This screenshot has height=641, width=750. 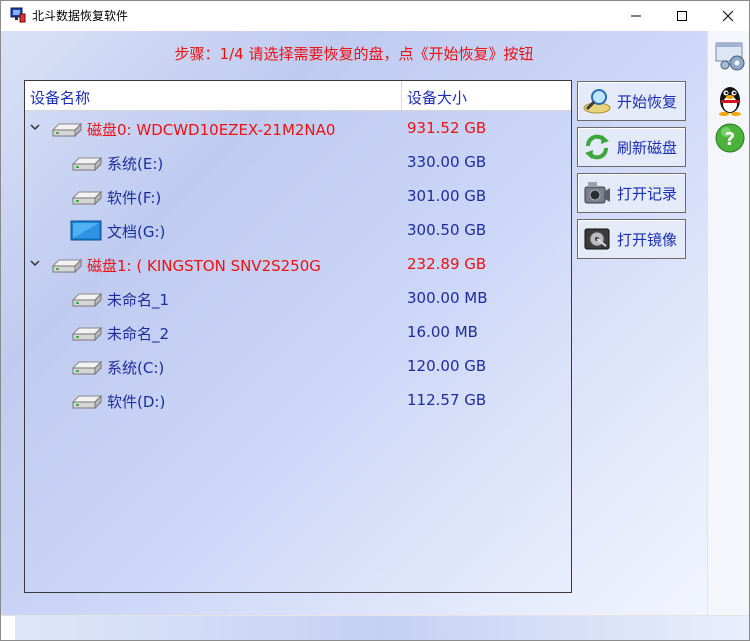 What do you see at coordinates (401, 95) in the screenshot?
I see `column-separator` at bounding box center [401, 95].